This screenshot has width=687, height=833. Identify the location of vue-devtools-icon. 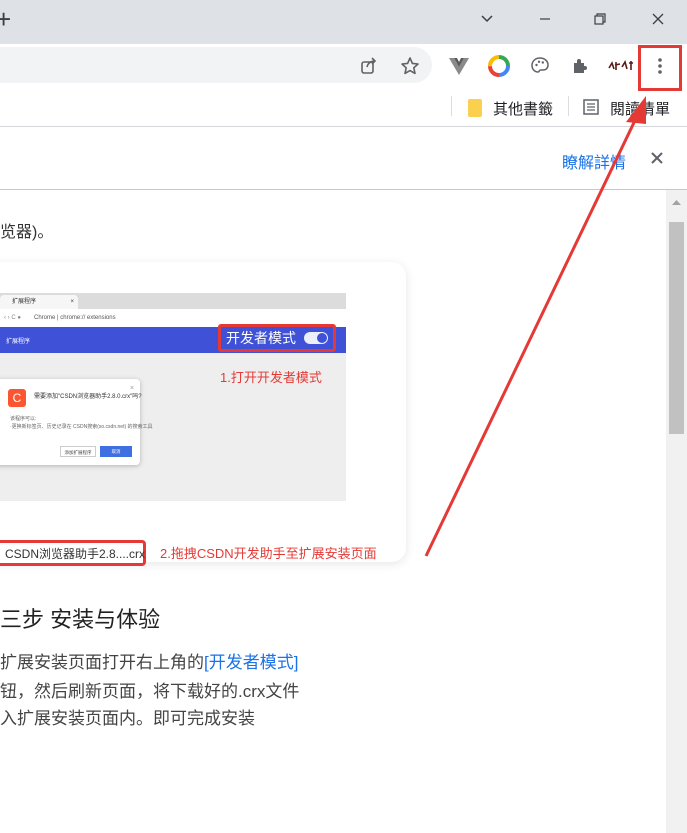
(459, 66).